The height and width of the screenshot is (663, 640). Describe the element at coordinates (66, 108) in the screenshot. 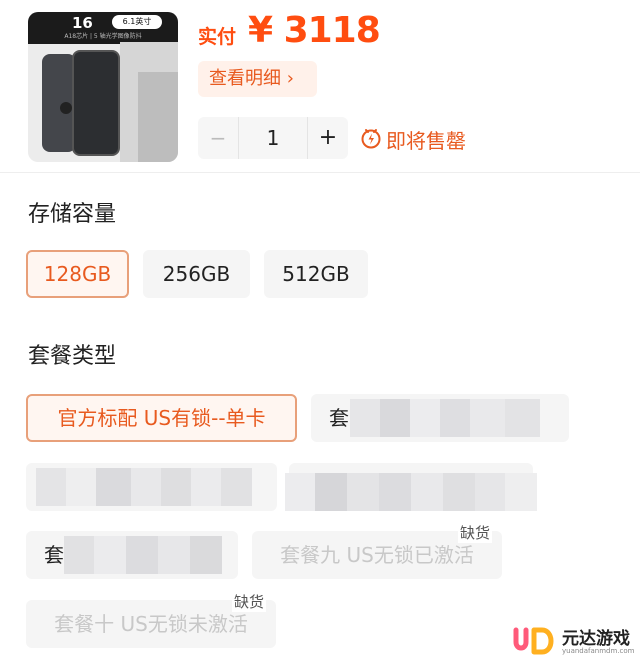

I see `camera-icon` at that location.